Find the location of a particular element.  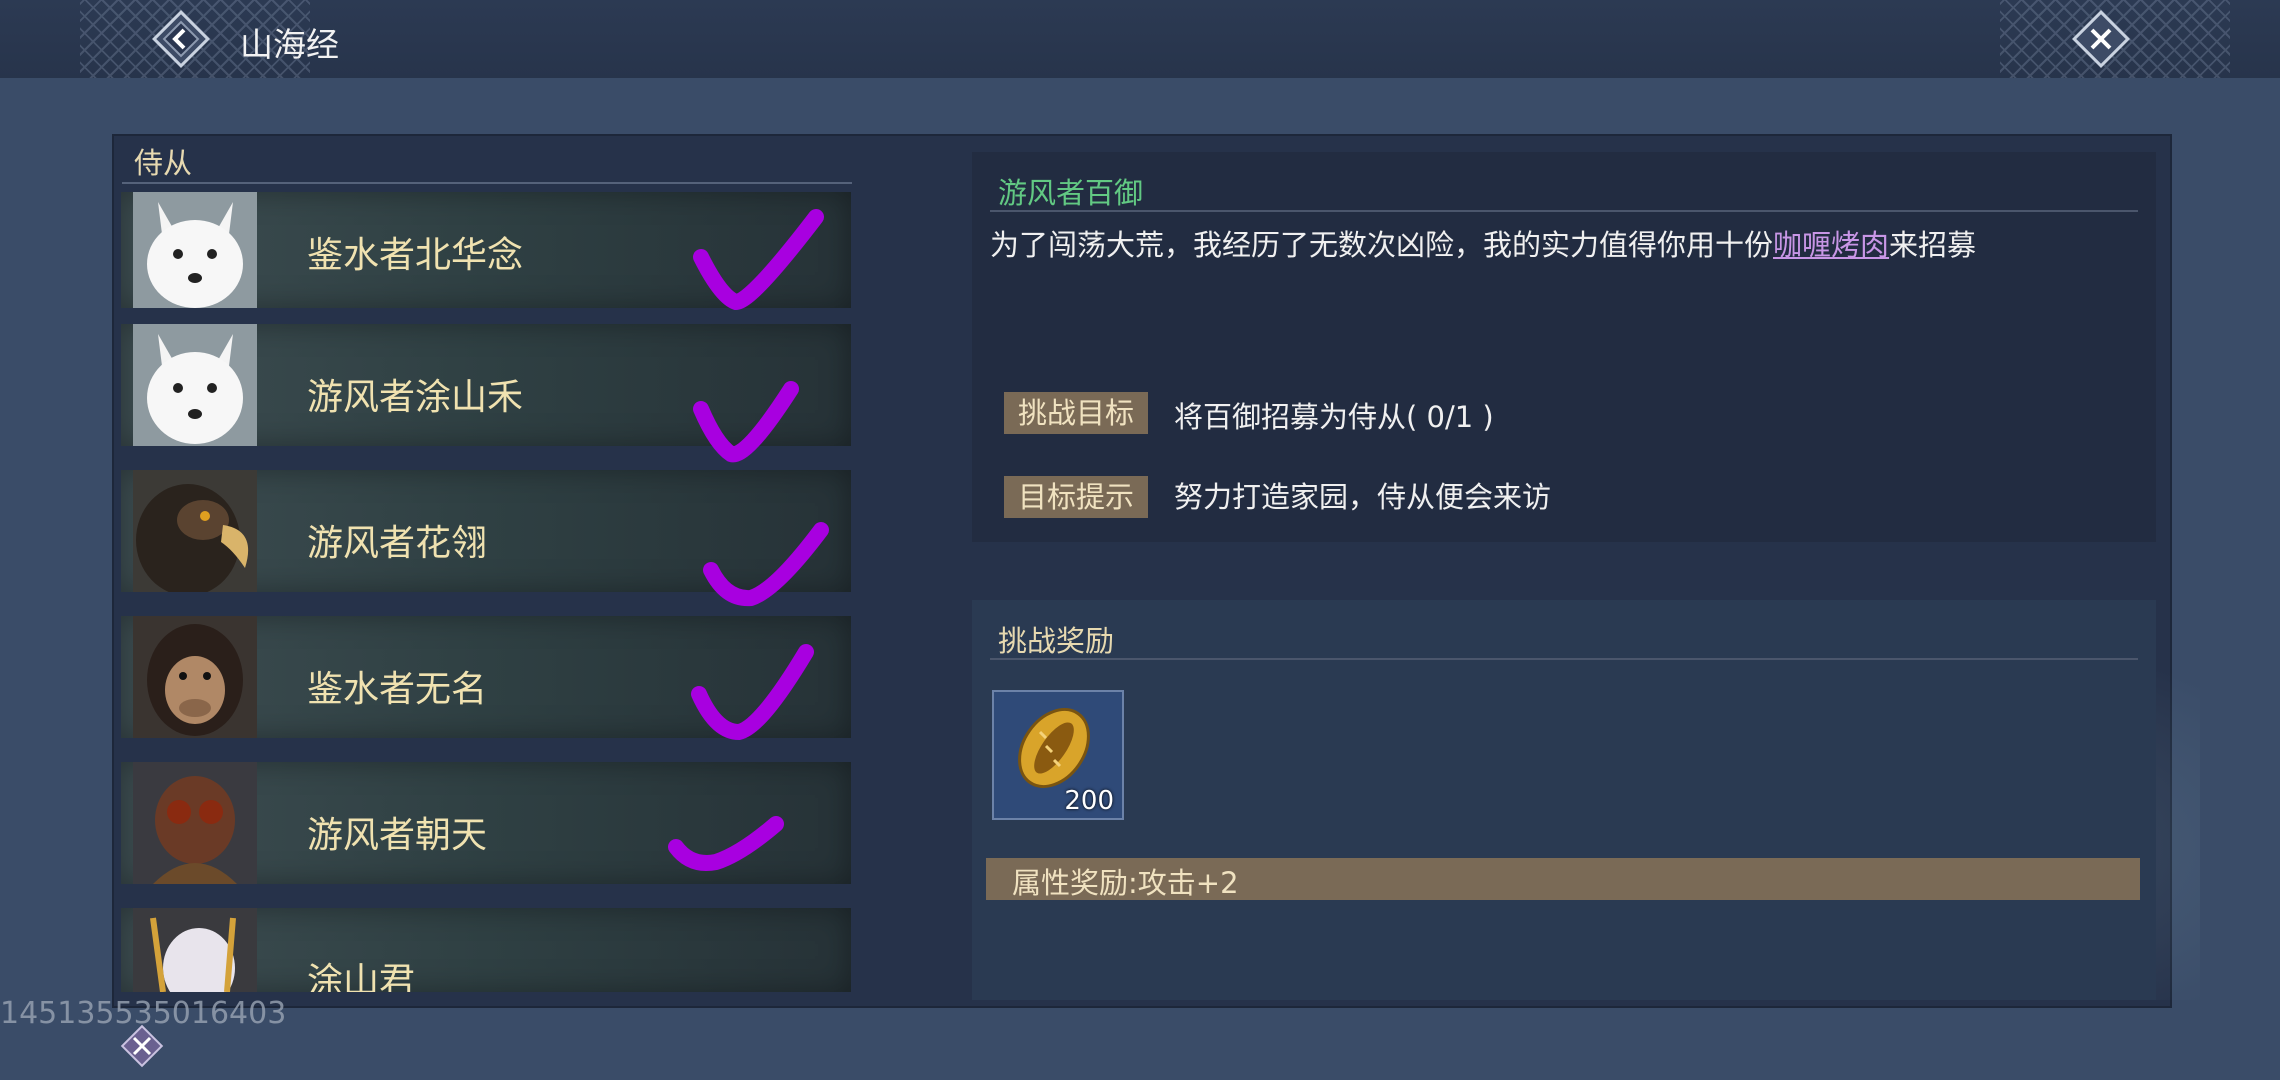

attendant-card: 鉴水者无名 is located at coordinates (486, 678).